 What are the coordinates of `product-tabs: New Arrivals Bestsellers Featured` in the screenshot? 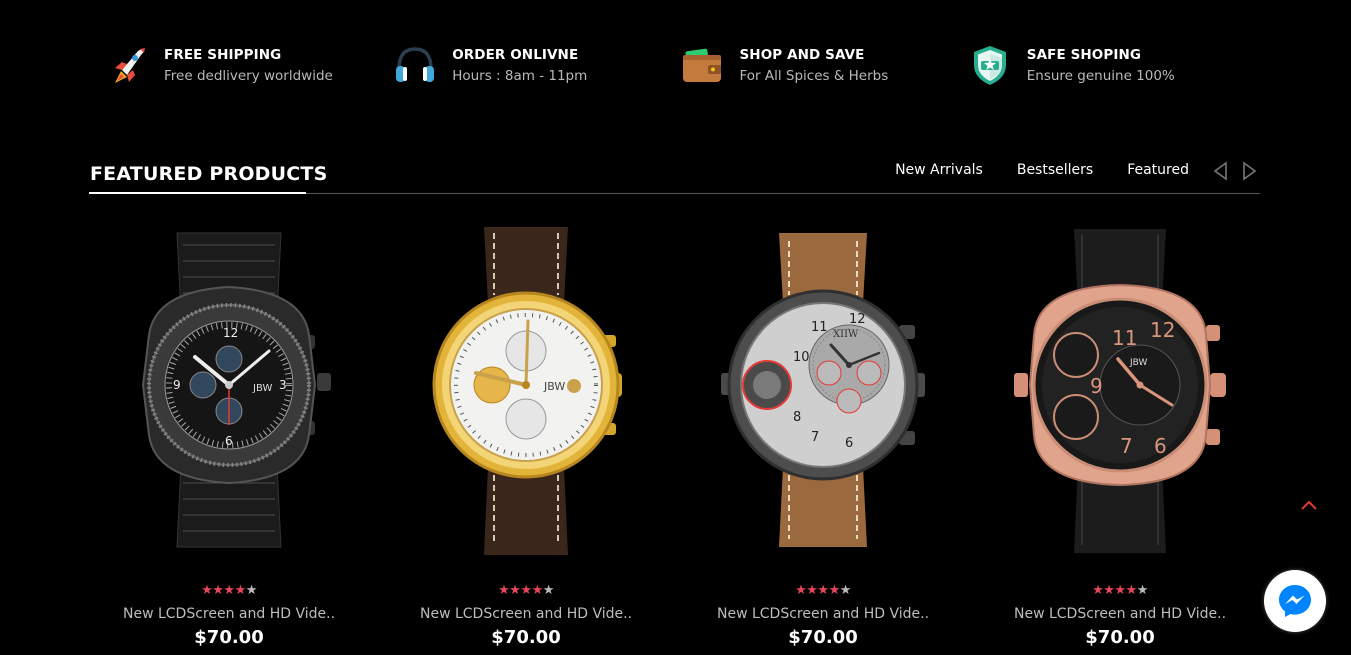 It's located at (1025, 170).